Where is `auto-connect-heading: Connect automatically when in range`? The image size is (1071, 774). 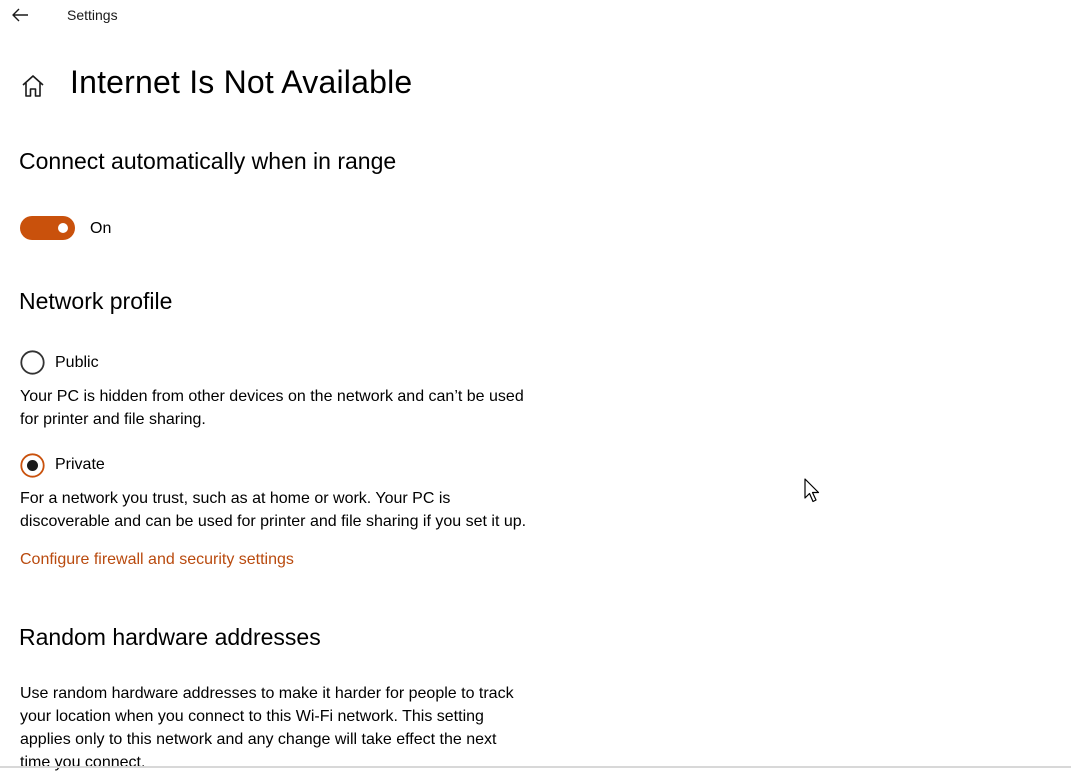
auto-connect-heading: Connect automatically when in range is located at coordinates (208, 161).